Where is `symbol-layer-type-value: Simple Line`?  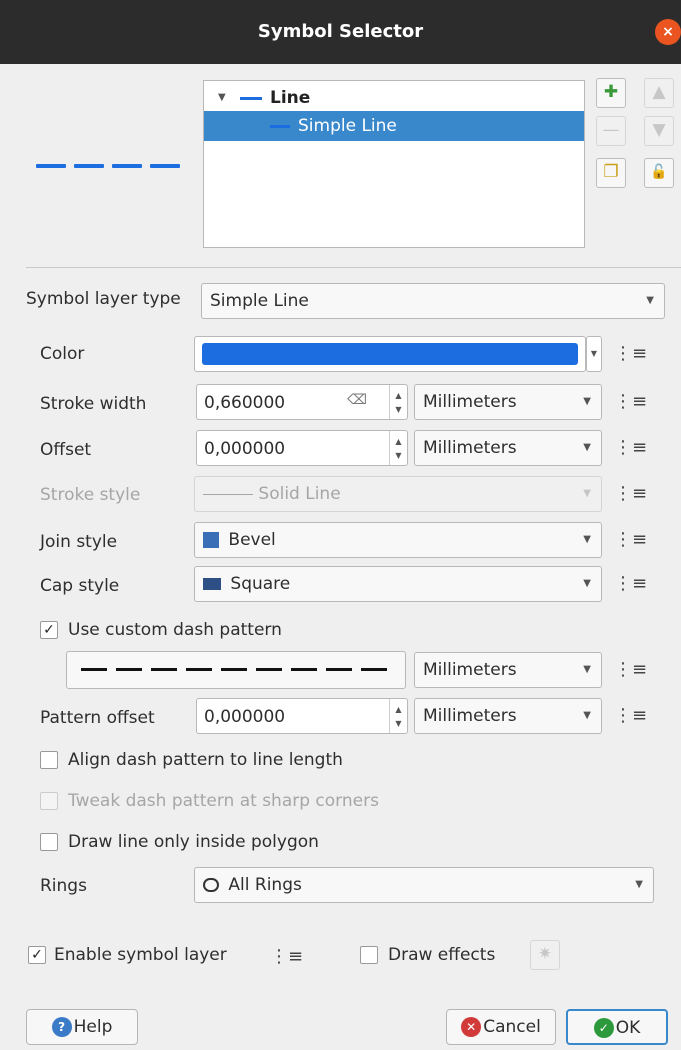 symbol-layer-type-value: Simple Line is located at coordinates (259, 301).